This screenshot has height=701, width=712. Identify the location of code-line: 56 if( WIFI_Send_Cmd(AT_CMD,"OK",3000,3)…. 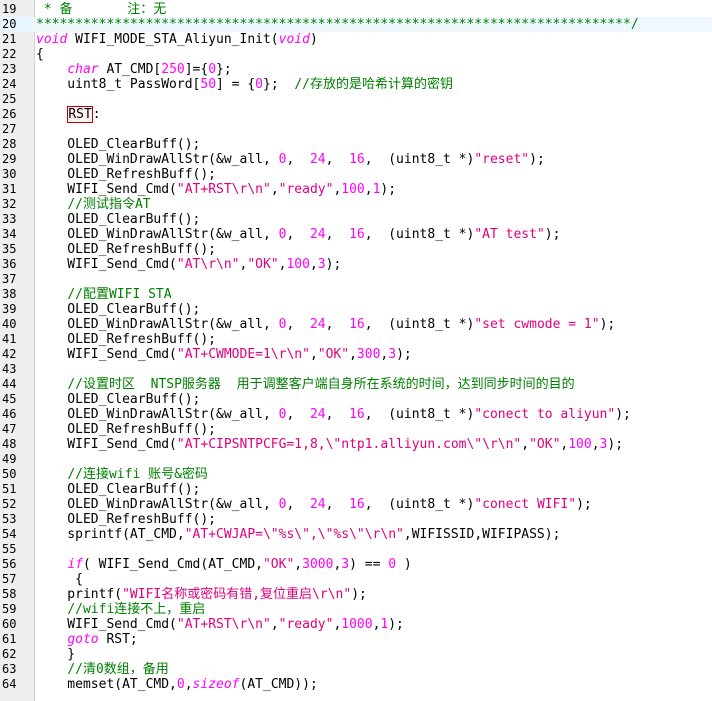
(356, 564).